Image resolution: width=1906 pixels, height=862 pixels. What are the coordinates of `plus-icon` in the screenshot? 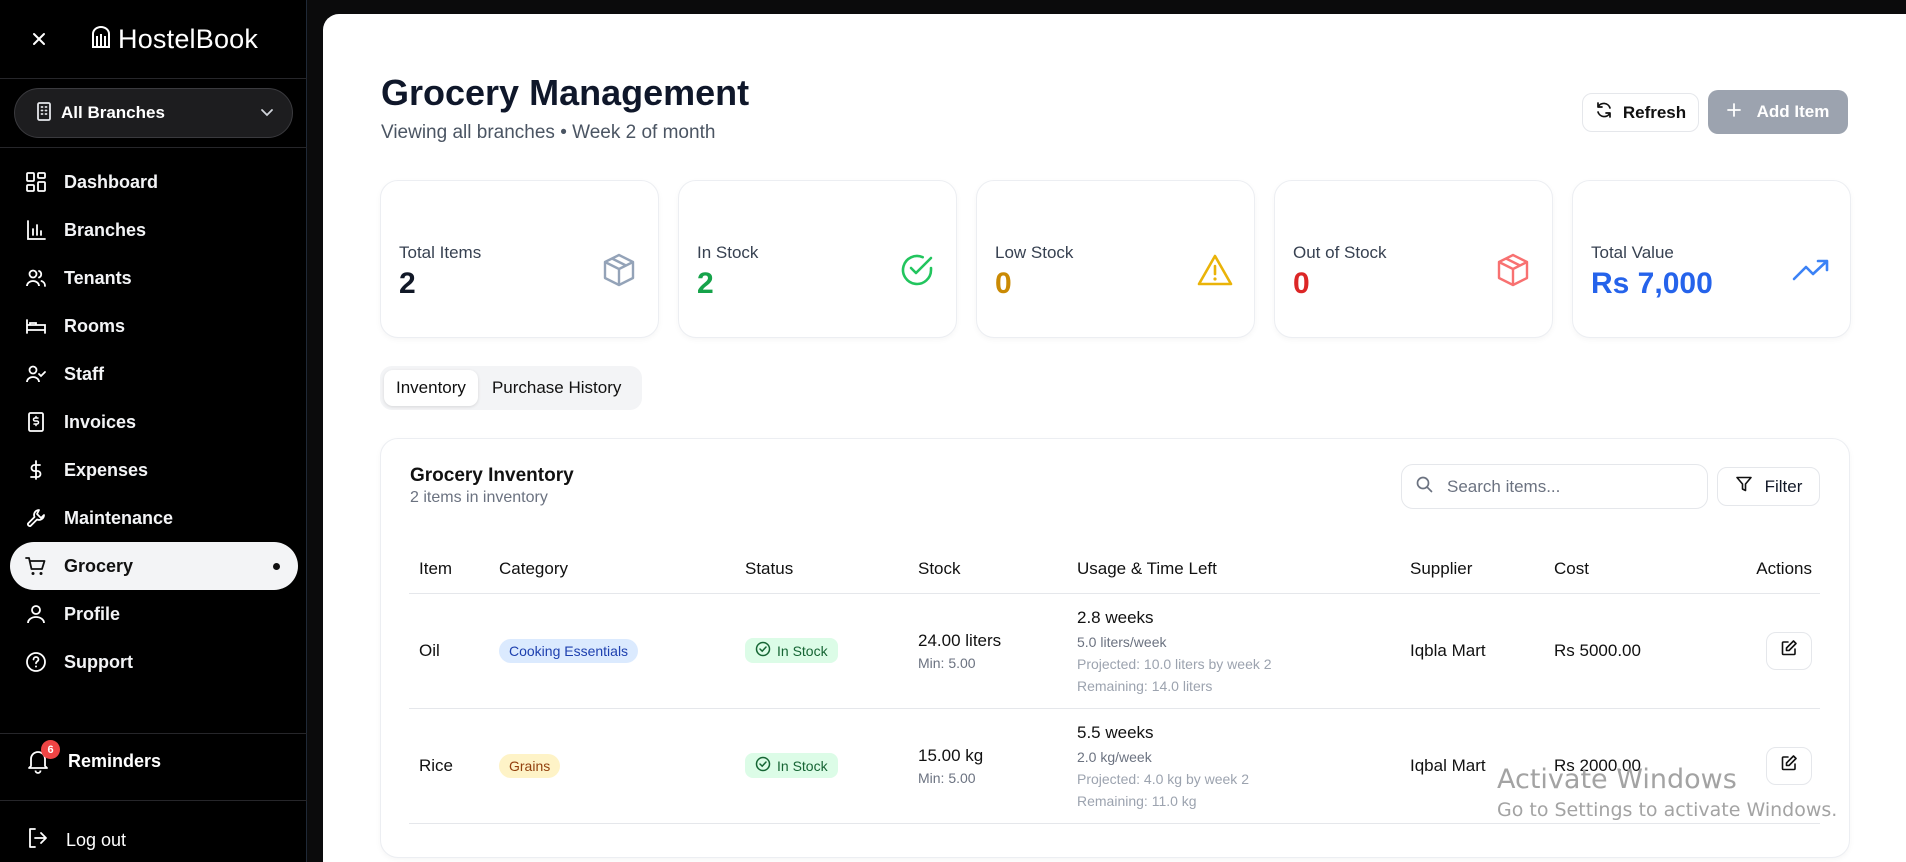 It's located at (1733, 112).